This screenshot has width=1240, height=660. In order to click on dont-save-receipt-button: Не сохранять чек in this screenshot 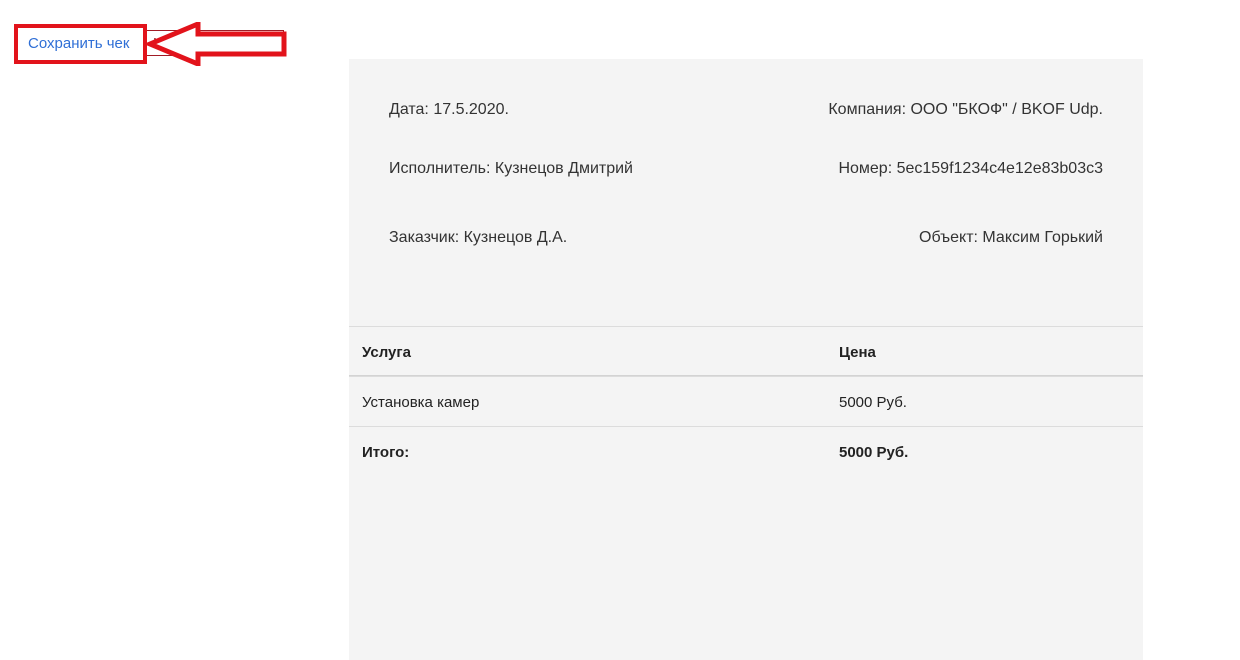, I will do `click(215, 43)`.